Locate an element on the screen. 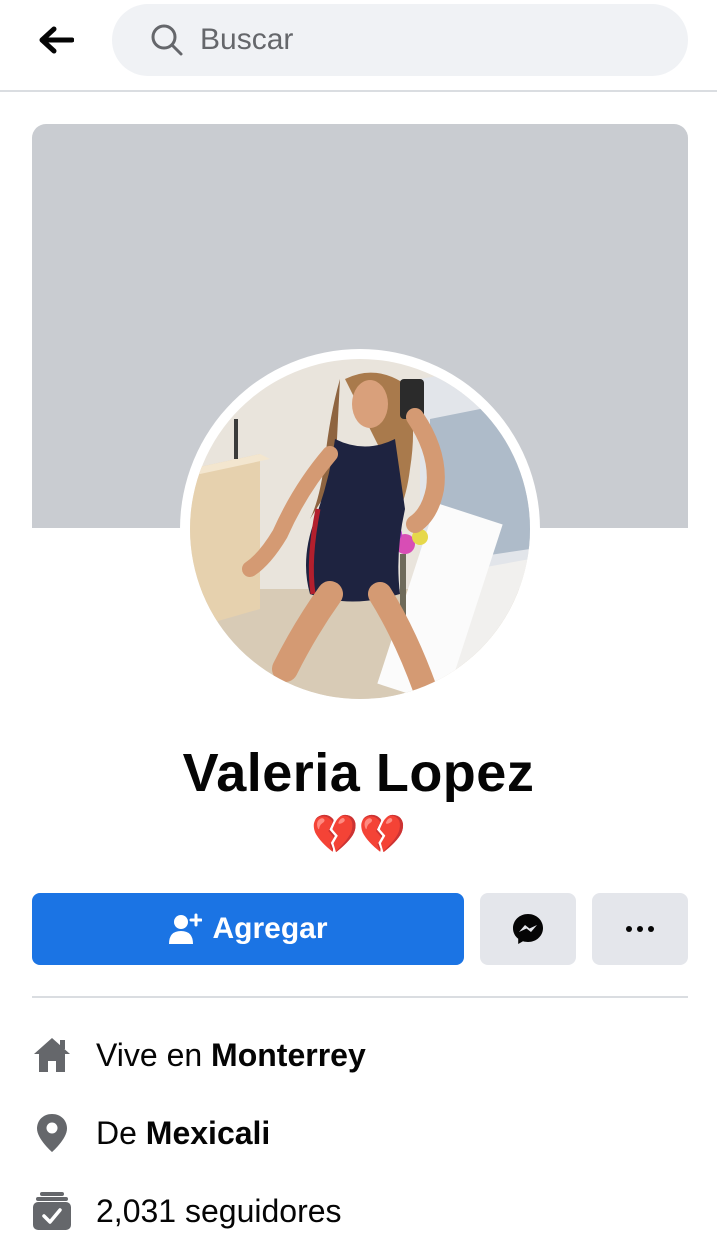 This screenshot has width=717, height=1247. section-divider is located at coordinates (360, 997).